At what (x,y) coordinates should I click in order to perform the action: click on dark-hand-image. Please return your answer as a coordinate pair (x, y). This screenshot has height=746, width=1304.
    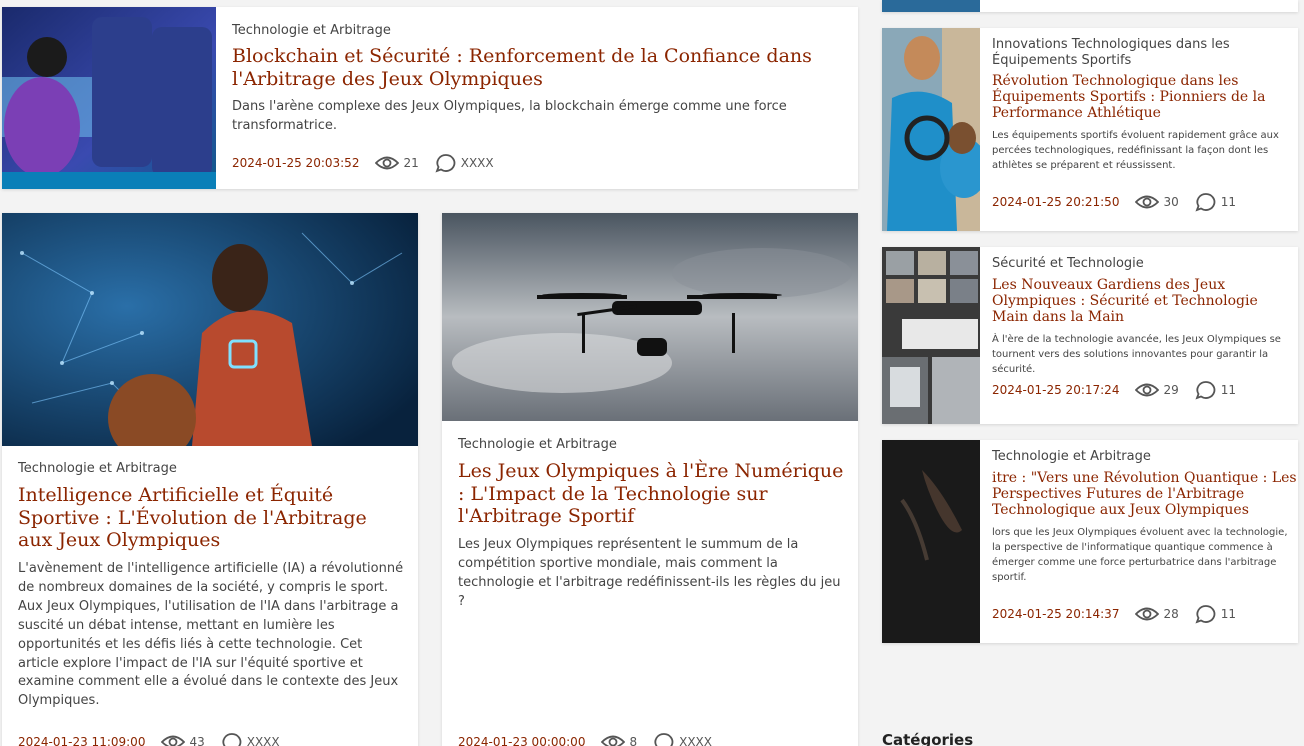
    Looking at the image, I should click on (931, 541).